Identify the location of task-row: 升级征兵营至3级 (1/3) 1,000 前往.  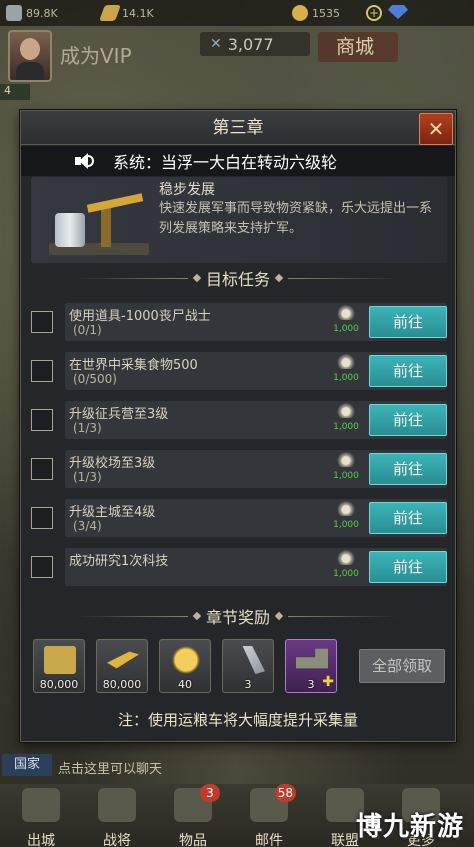
(239, 420).